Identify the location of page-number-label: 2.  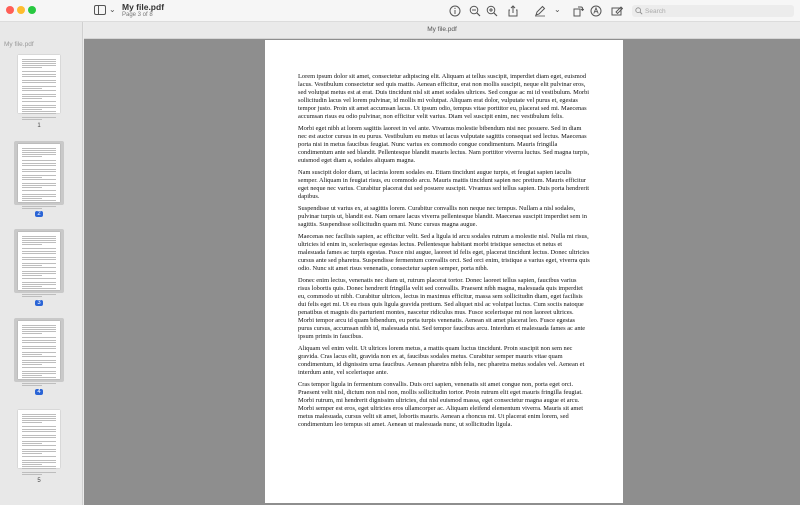
(39, 214).